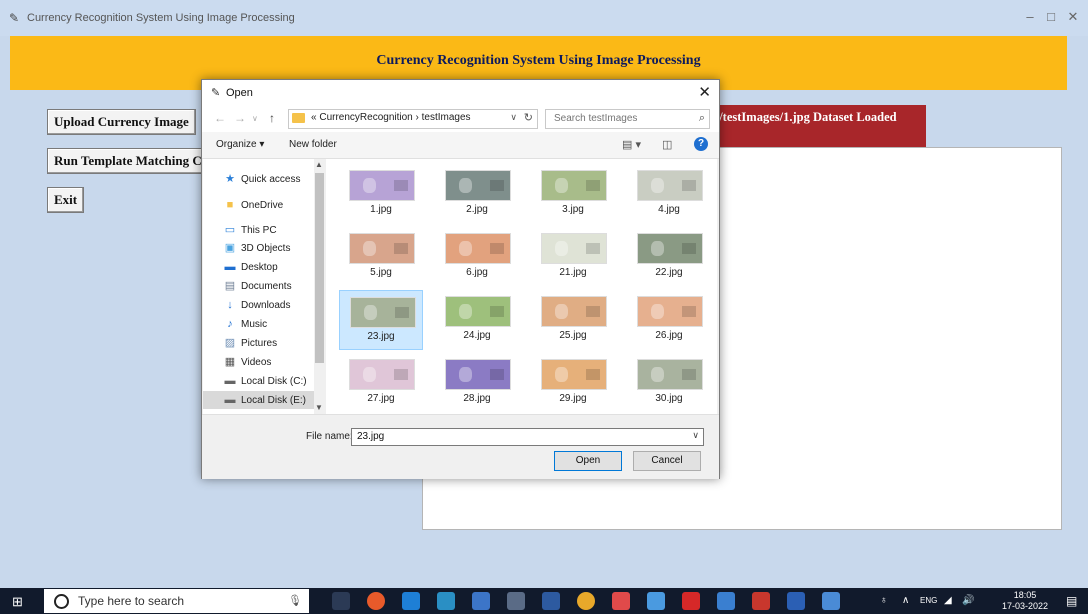  What do you see at coordinates (691, 601) in the screenshot?
I see `acrobat-icon` at bounding box center [691, 601].